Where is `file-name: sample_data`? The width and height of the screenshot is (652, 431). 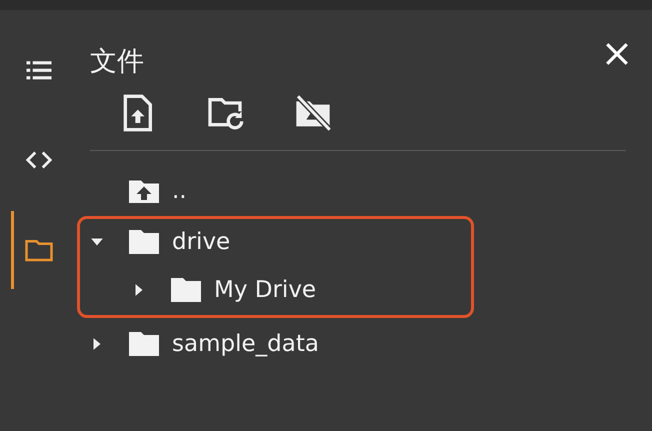
file-name: sample_data is located at coordinates (245, 343).